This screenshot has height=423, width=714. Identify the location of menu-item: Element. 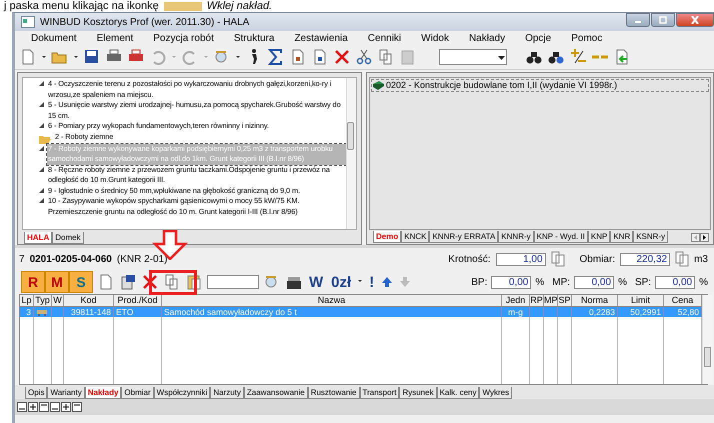
(115, 38).